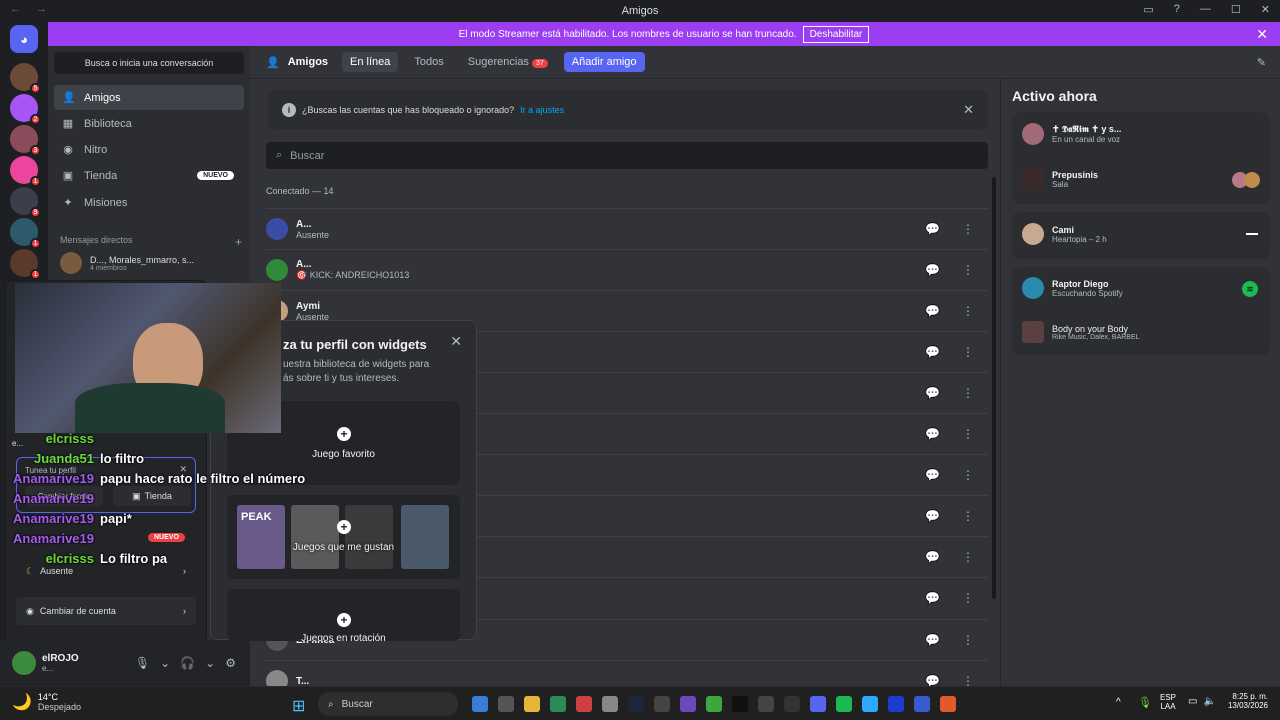 Image resolution: width=1280 pixels, height=720 pixels. I want to click on clock: 8:25 p. m. 13/03/2026, so click(1245, 701).